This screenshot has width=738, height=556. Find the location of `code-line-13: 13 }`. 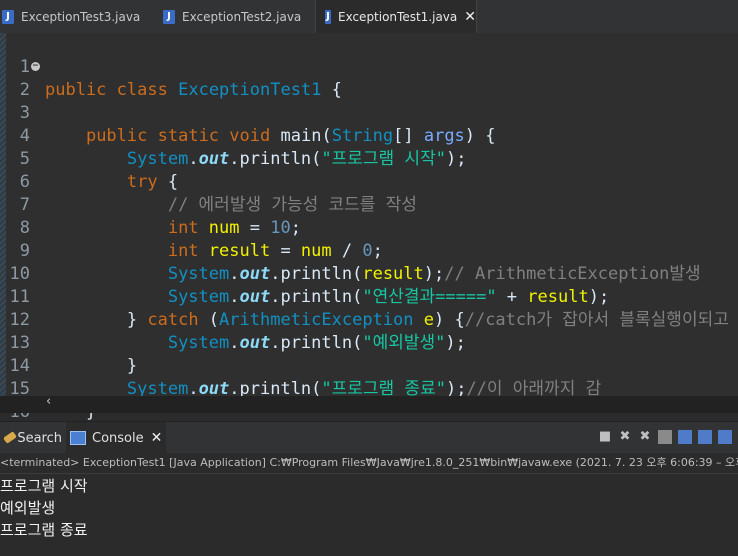

code-line-13: 13 } is located at coordinates (369, 342).